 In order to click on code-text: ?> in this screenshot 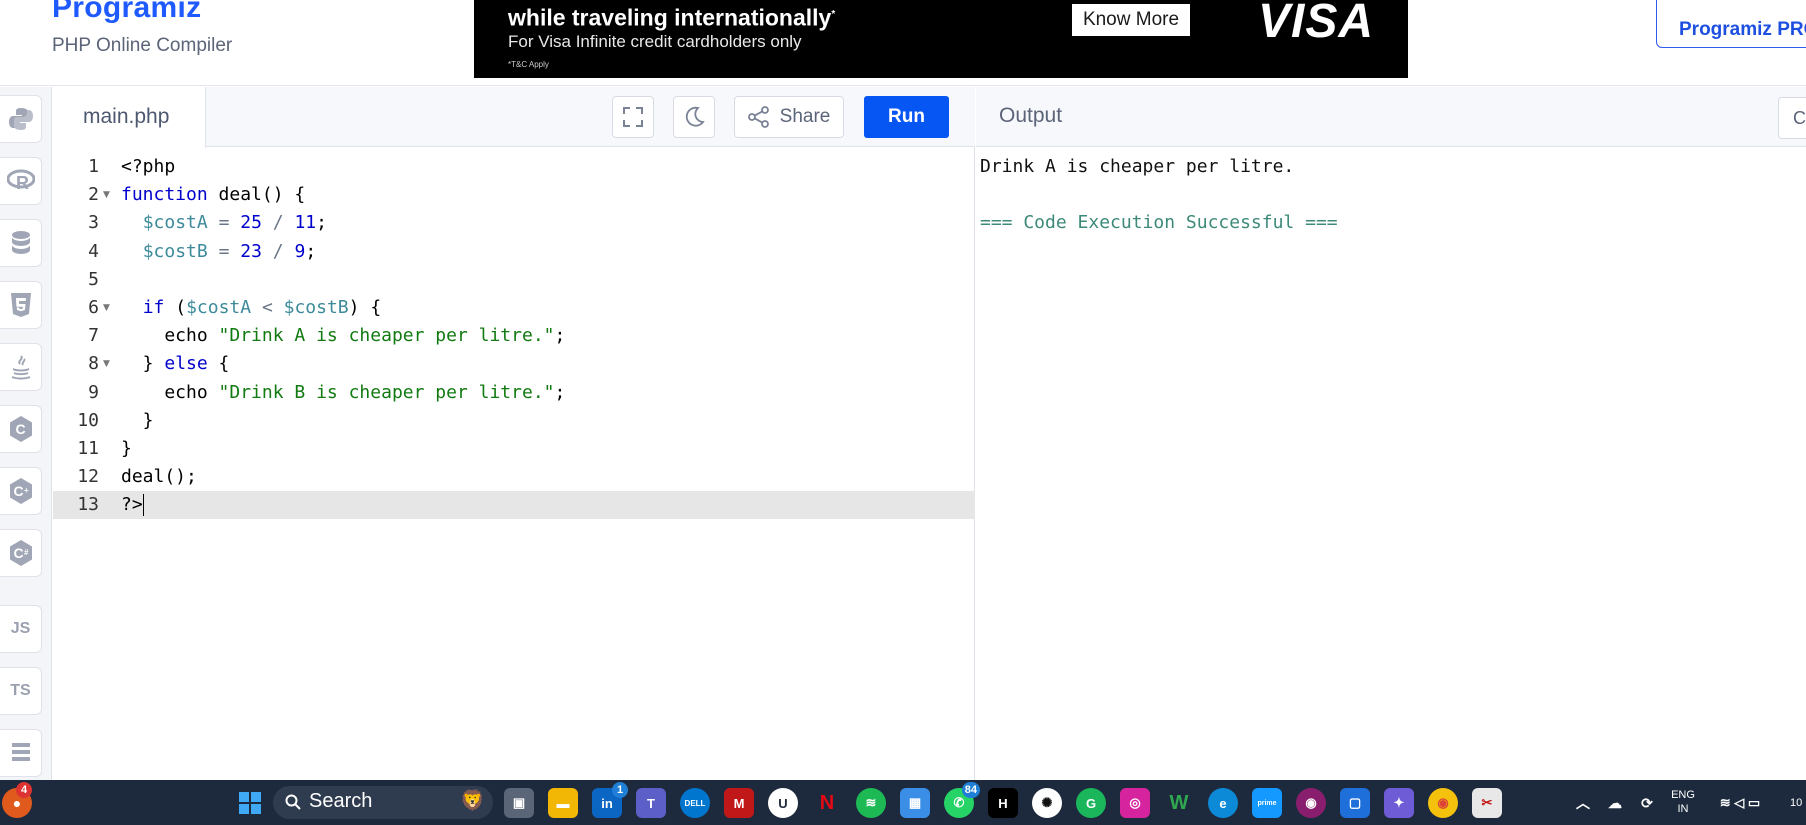, I will do `click(132, 505)`.